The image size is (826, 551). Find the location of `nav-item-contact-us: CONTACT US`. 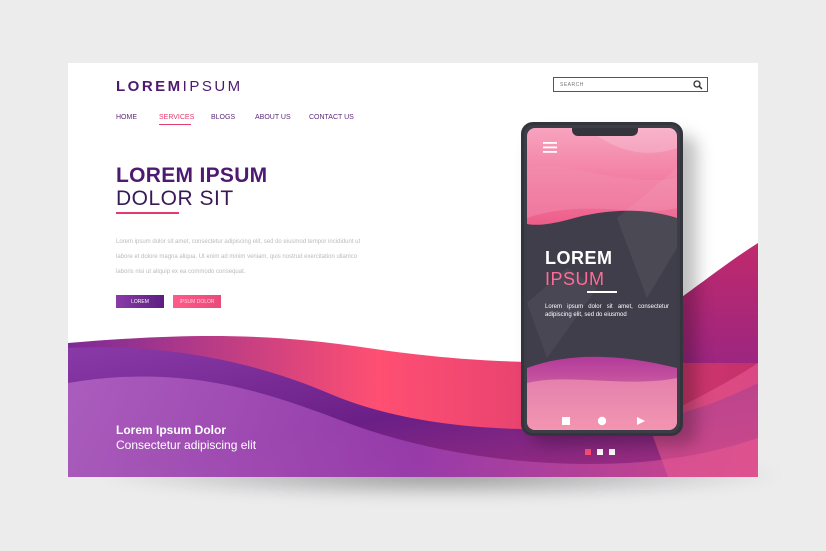

nav-item-contact-us: CONTACT US is located at coordinates (331, 117).